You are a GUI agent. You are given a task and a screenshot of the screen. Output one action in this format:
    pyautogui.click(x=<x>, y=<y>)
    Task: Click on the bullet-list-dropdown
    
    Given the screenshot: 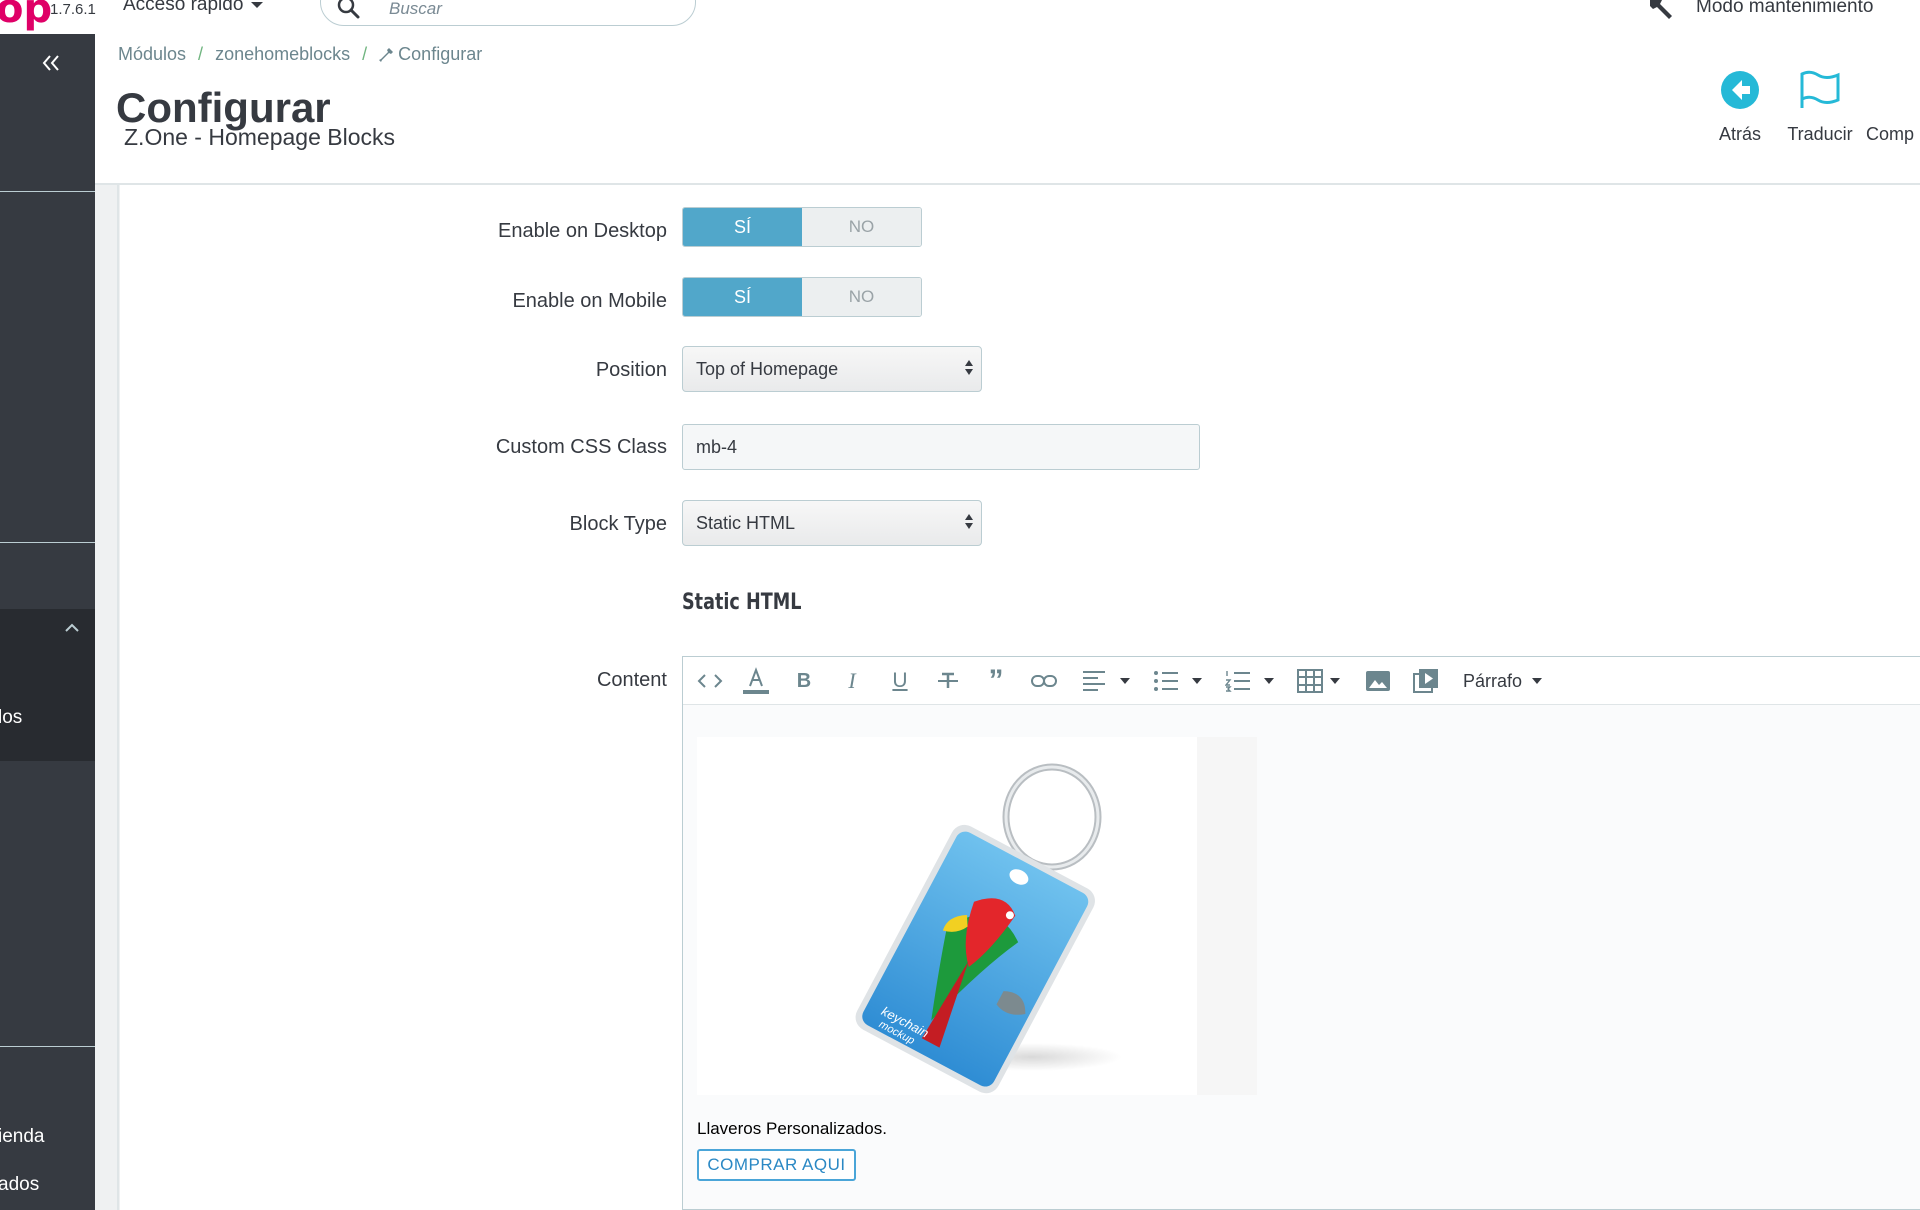 What is the action you would take?
    pyautogui.click(x=1197, y=681)
    